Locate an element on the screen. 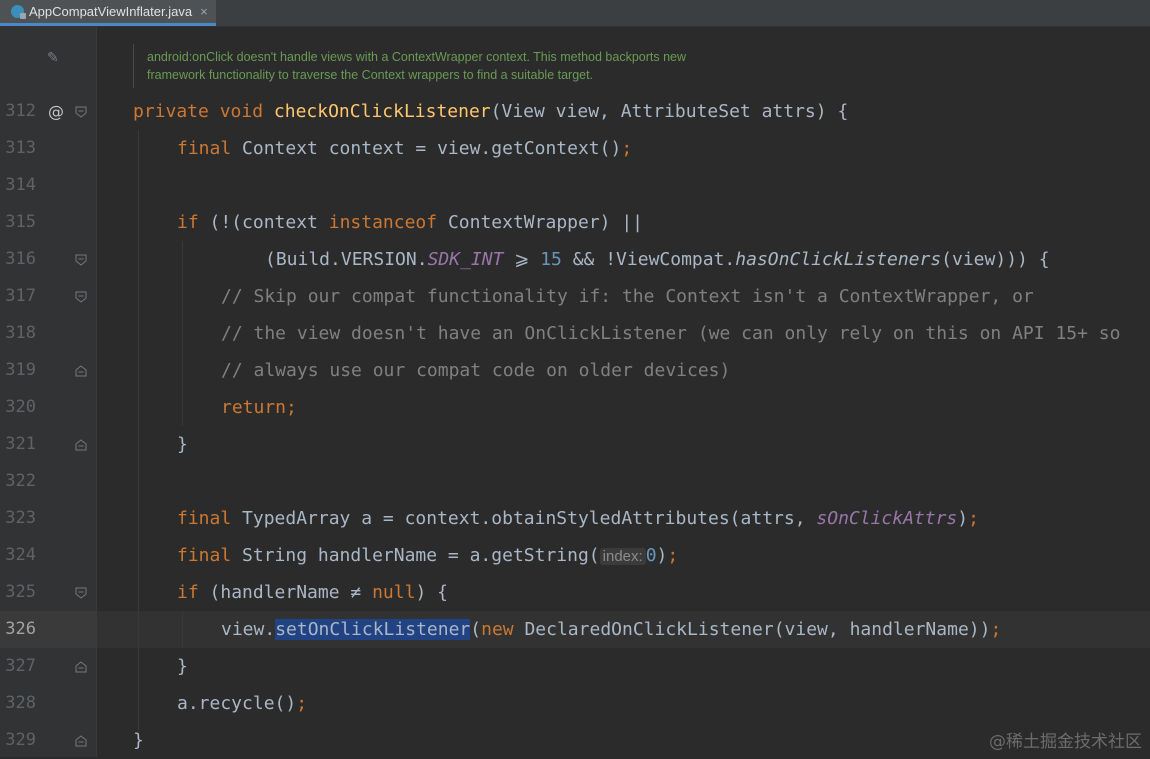  token-keyword: return is located at coordinates (254, 407).